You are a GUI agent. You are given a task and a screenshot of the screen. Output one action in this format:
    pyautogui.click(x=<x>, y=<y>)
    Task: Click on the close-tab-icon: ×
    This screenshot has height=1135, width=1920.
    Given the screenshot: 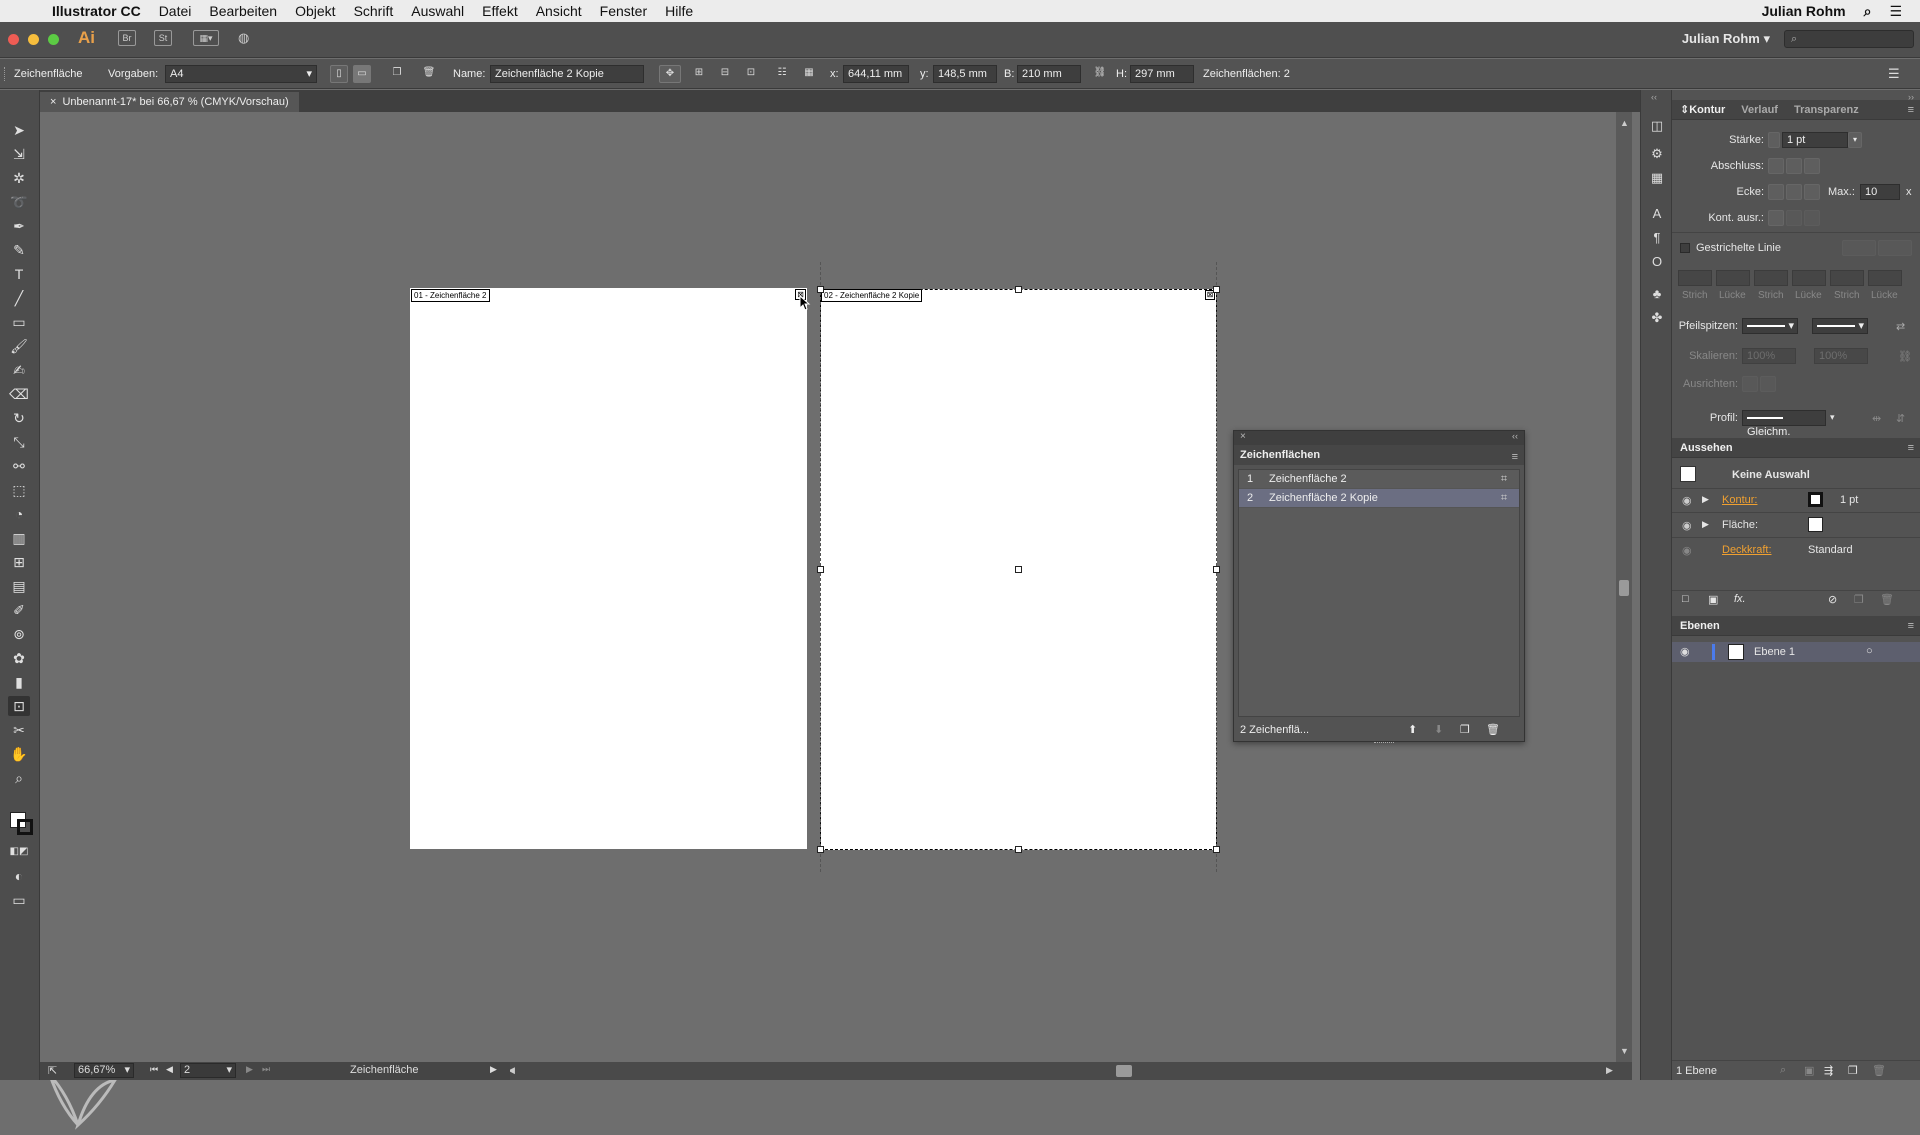 What is the action you would take?
    pyautogui.click(x=53, y=102)
    